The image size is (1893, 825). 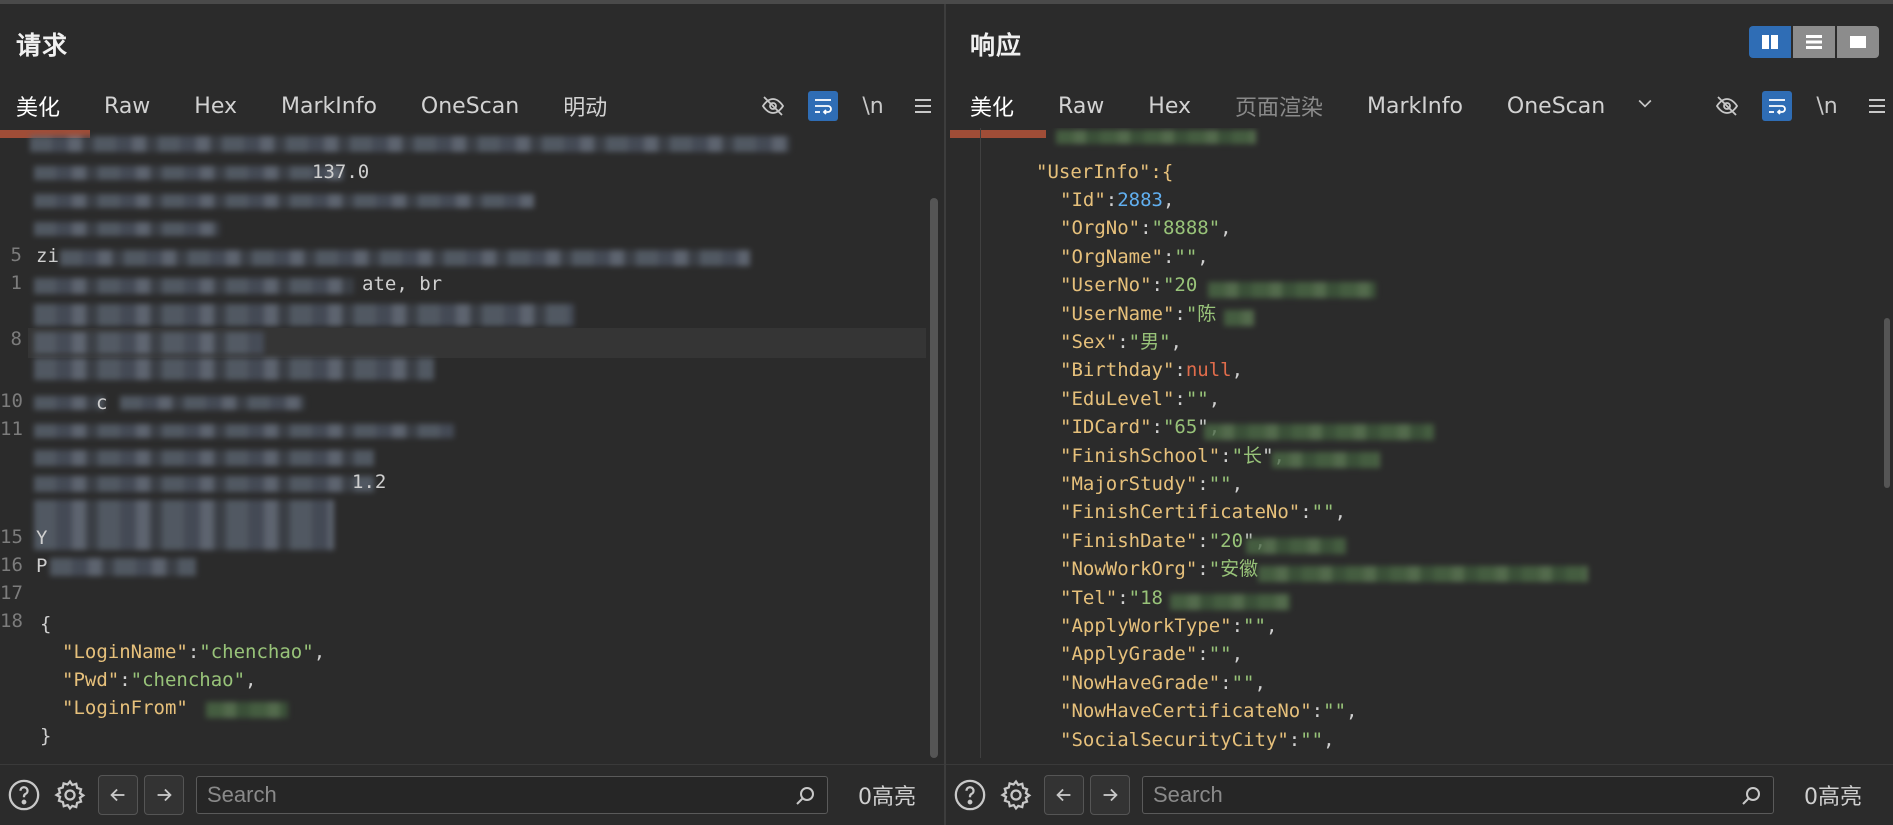 What do you see at coordinates (215, 106) in the screenshot?
I see `request-tab-hex: Hex` at bounding box center [215, 106].